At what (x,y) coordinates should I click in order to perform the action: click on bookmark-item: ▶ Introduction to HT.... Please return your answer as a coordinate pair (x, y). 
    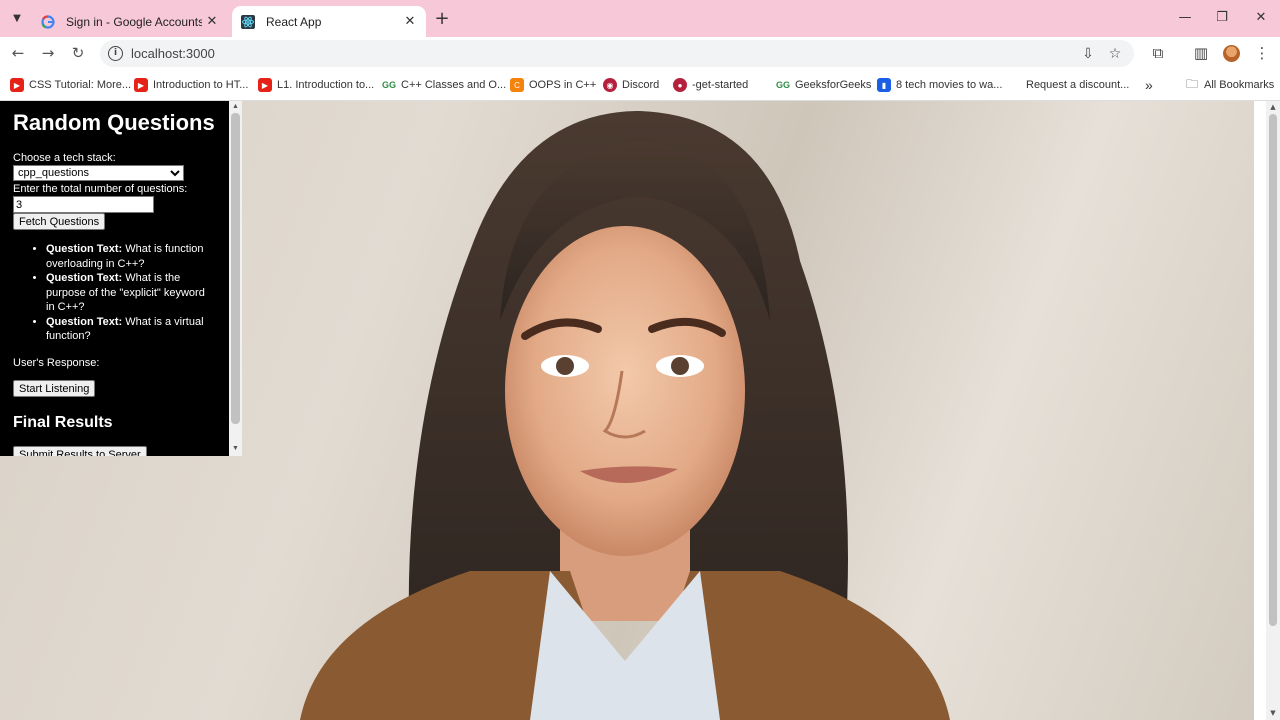
    Looking at the image, I should click on (191, 85).